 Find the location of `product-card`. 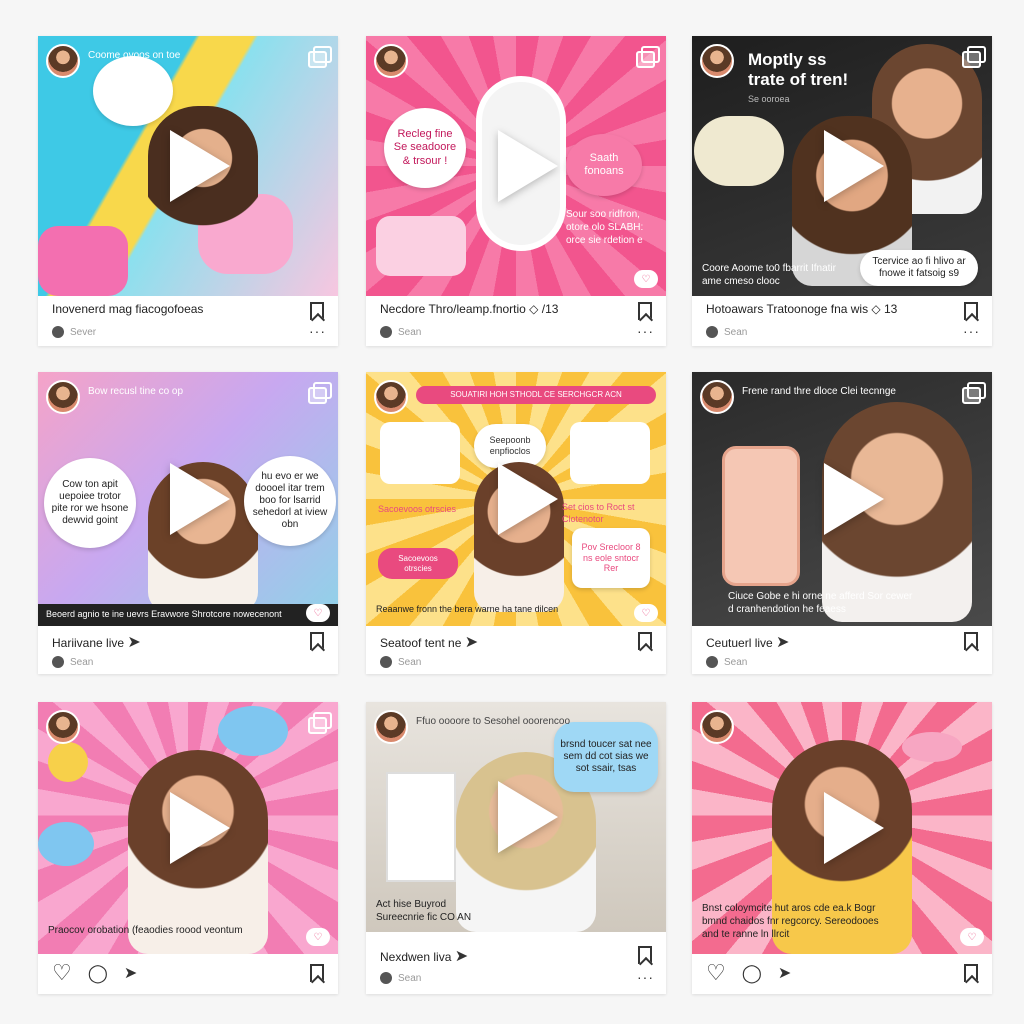

product-card is located at coordinates (420, 453).